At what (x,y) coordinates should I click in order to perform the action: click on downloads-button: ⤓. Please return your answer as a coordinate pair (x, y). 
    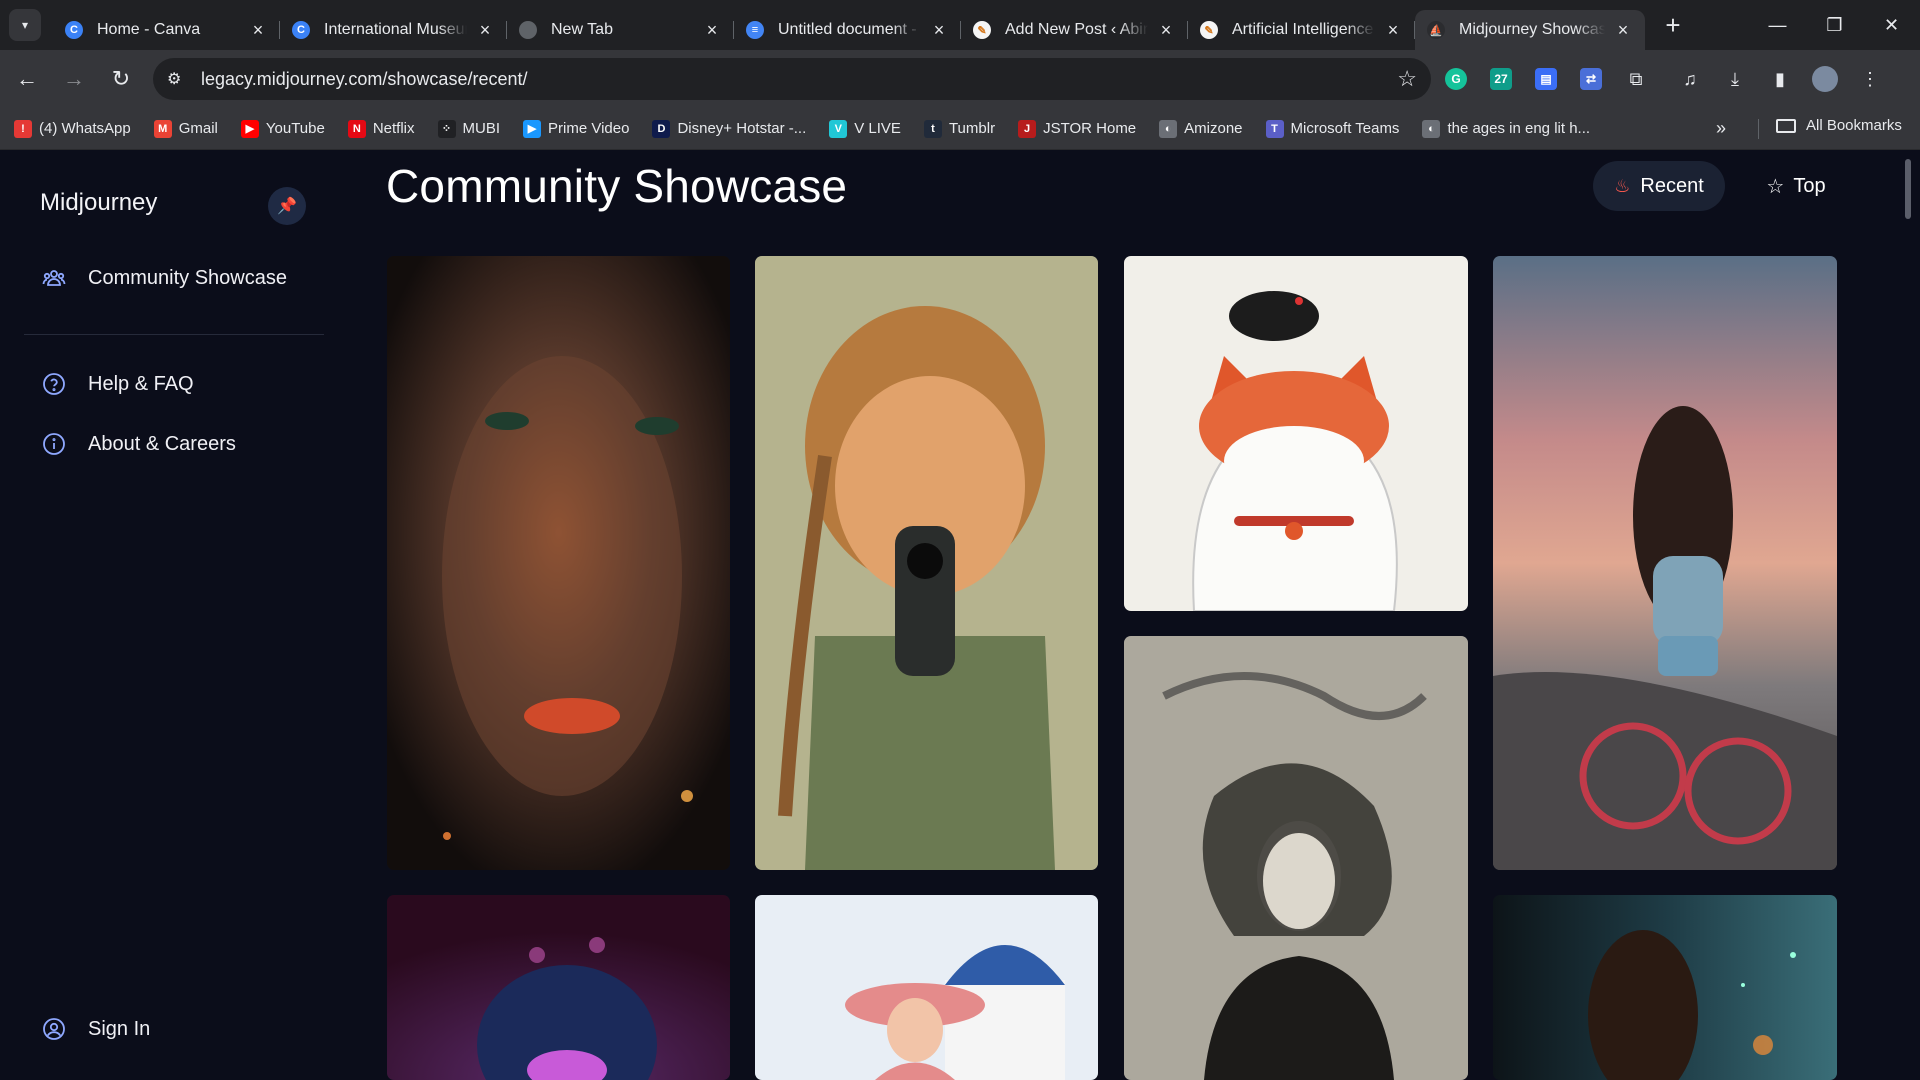
    Looking at the image, I should click on (1735, 79).